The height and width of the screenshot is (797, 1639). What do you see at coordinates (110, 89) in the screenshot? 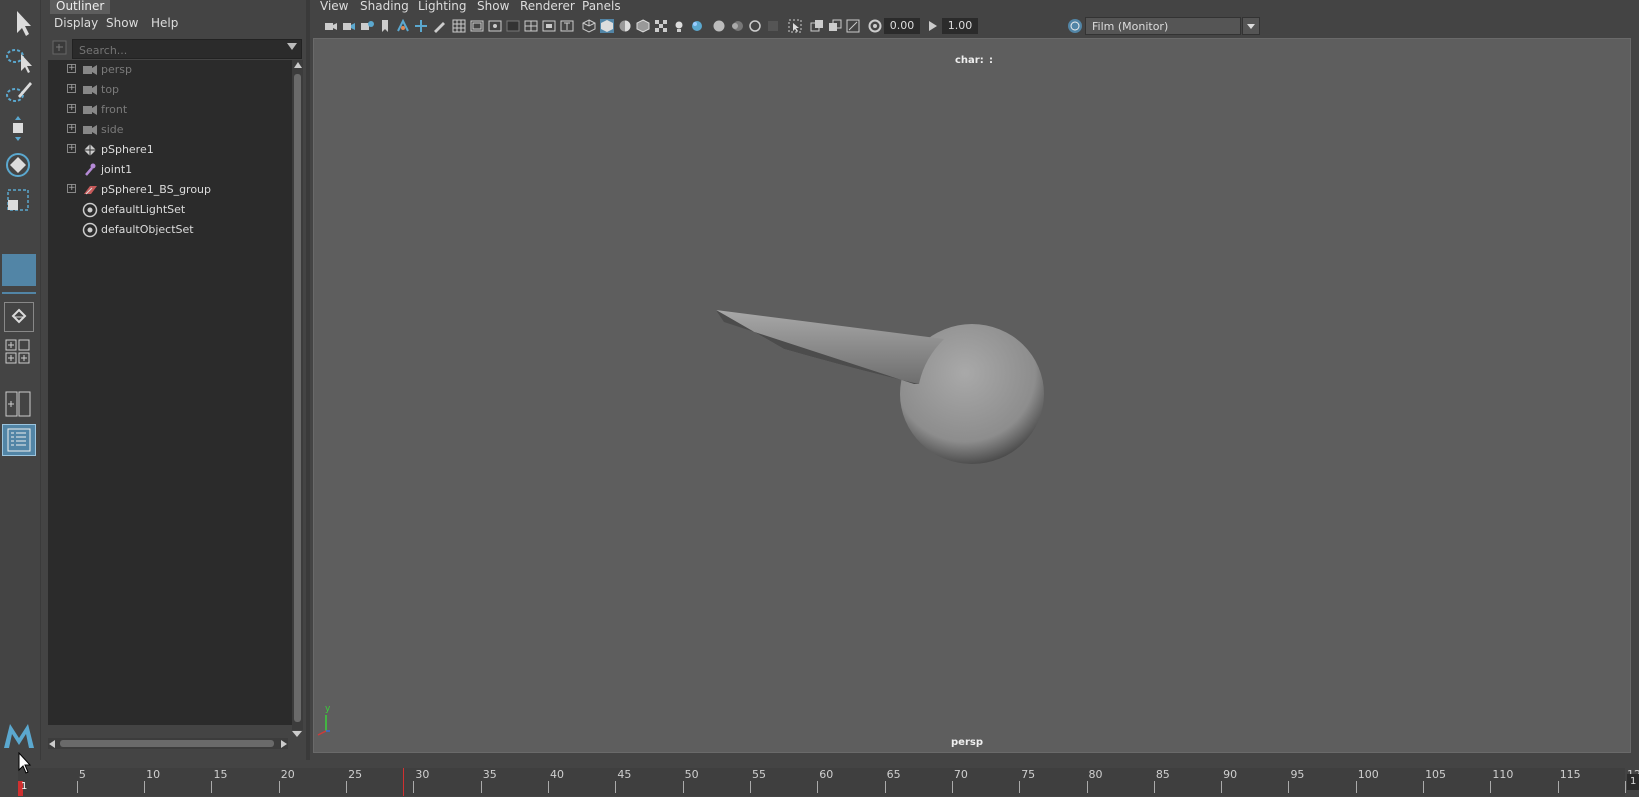
I see `item-label: top` at bounding box center [110, 89].